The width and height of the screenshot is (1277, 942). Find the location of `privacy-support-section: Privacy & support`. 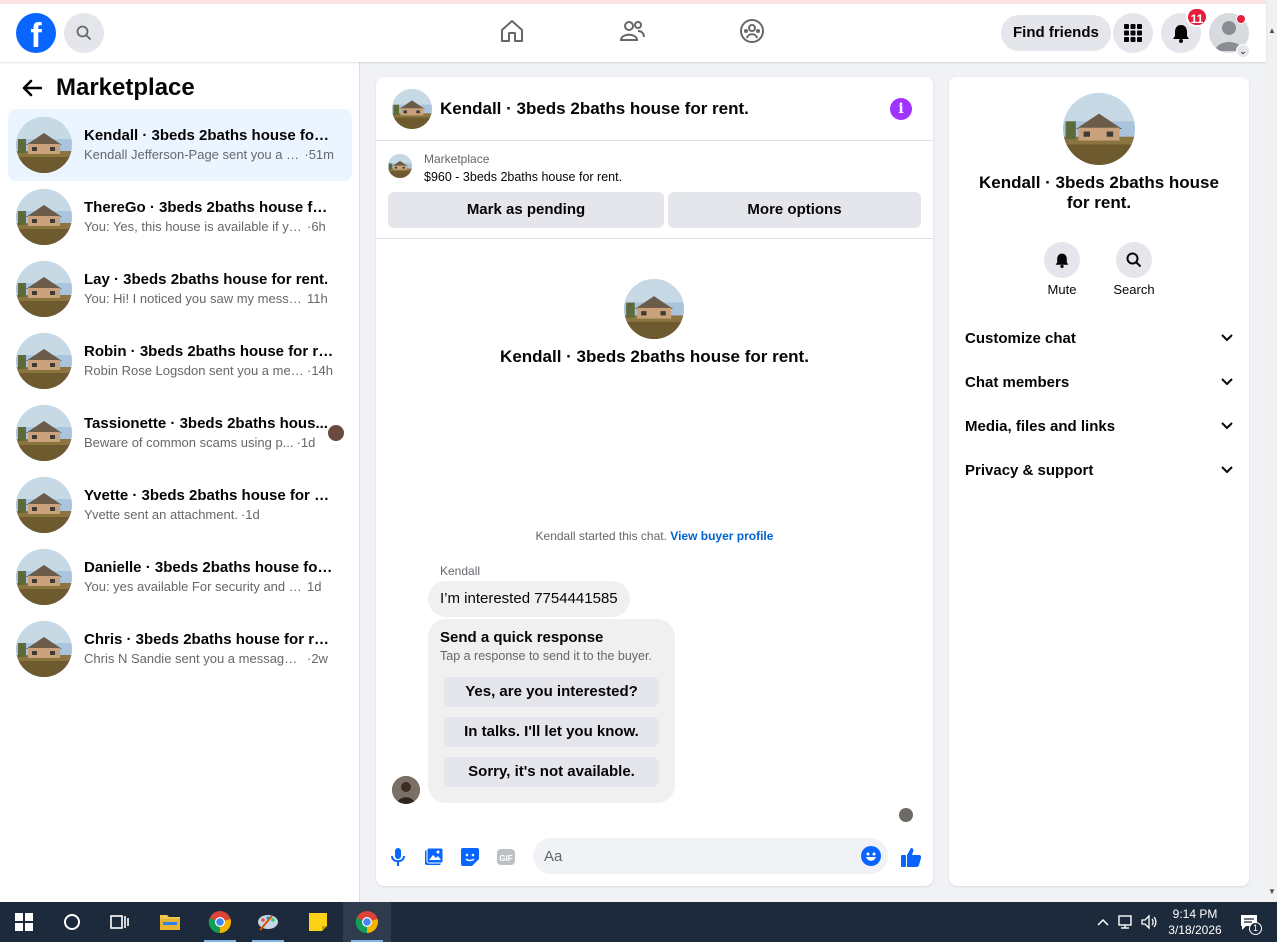

privacy-support-section: Privacy & support is located at coordinates (1099, 470).